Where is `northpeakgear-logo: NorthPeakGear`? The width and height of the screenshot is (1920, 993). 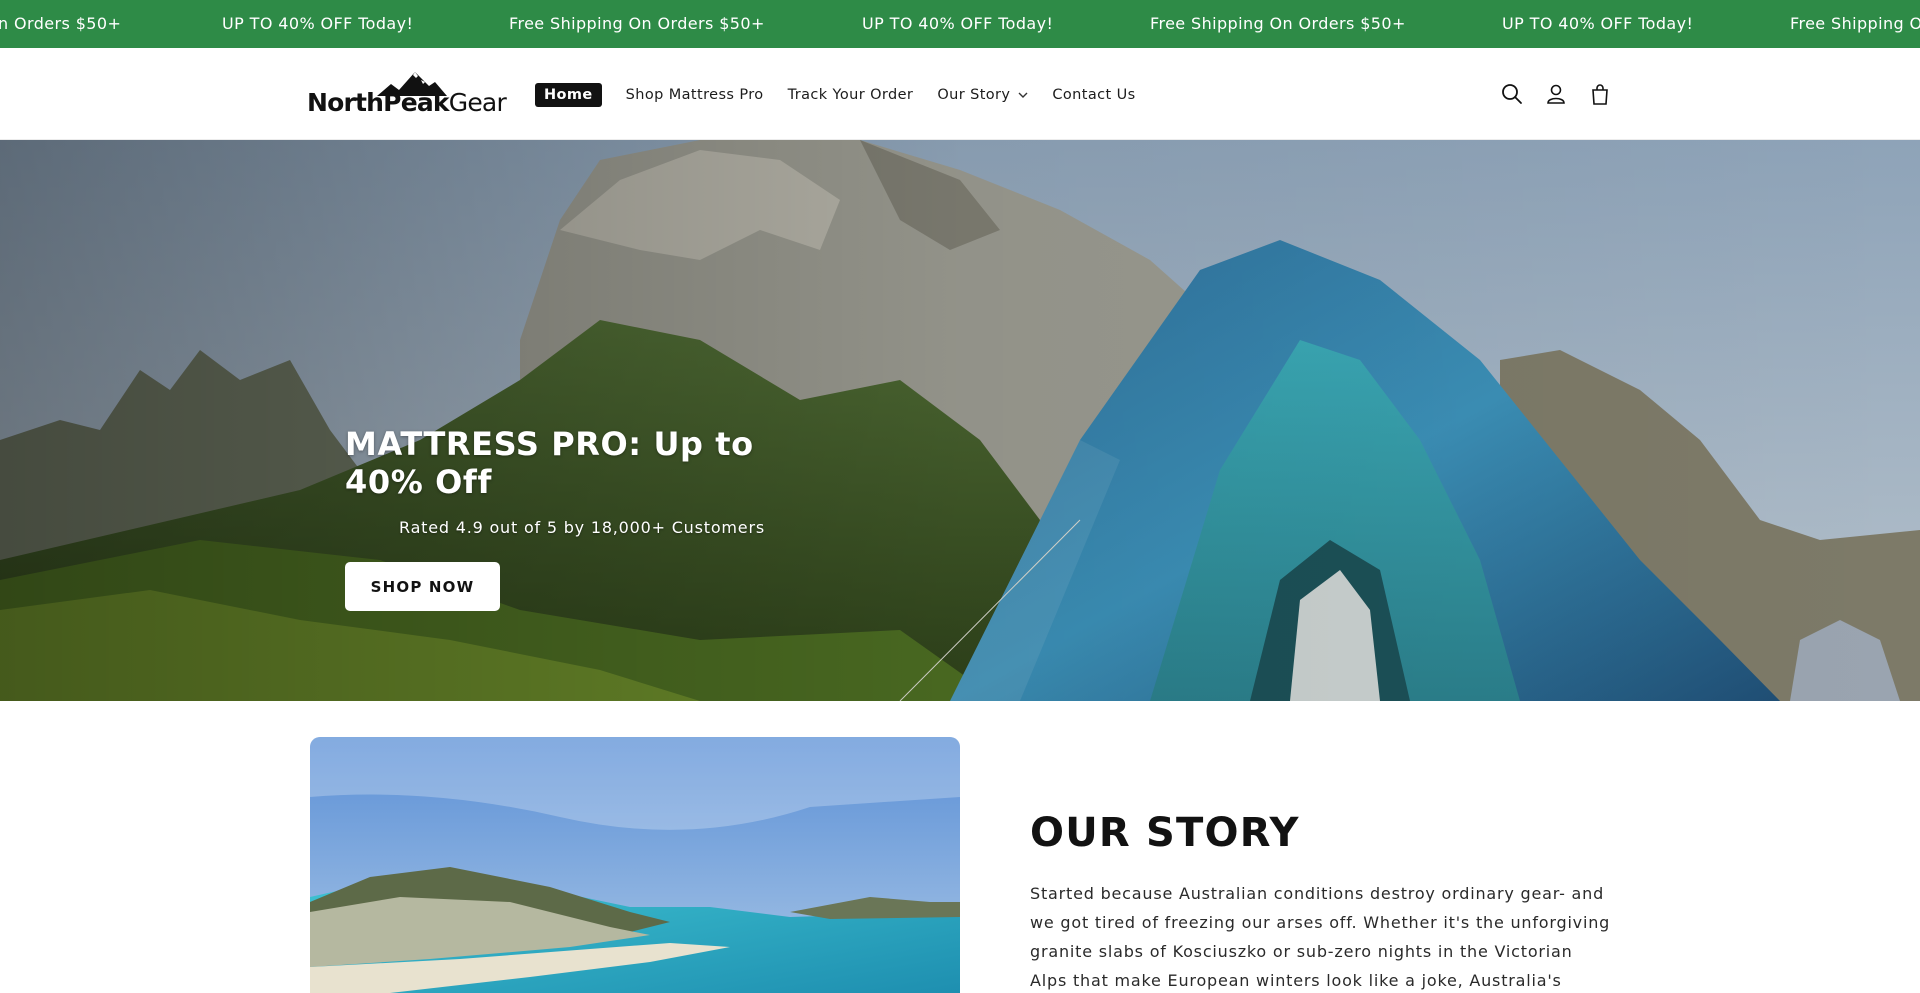
northpeakgear-logo: NorthPeakGear is located at coordinates (407, 94).